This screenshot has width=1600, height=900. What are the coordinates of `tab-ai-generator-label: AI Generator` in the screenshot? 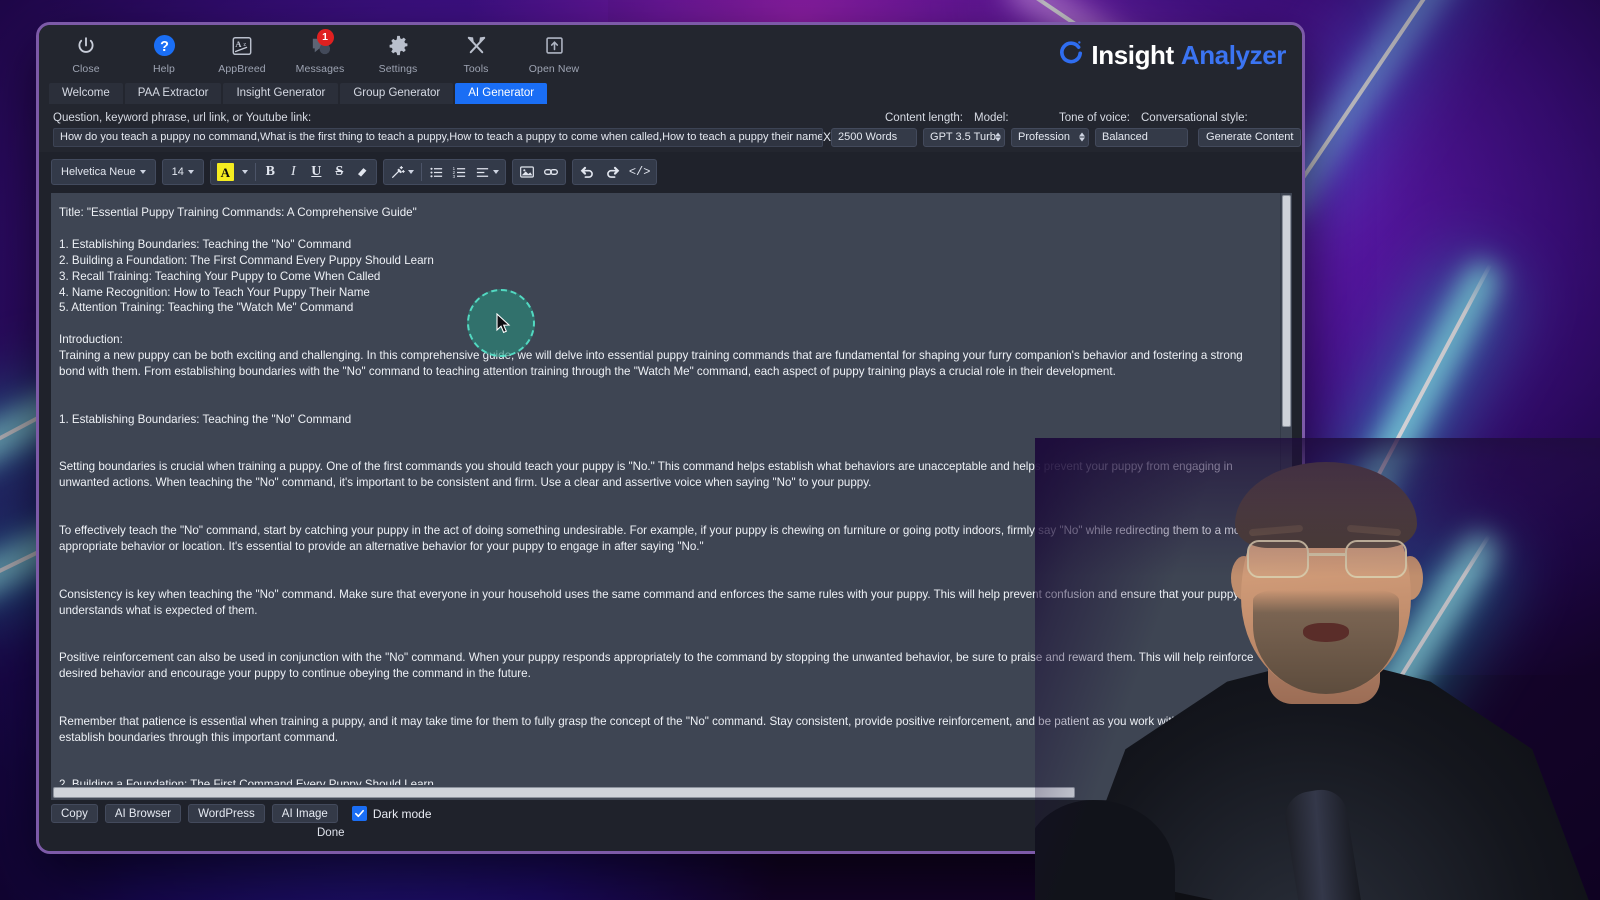 It's located at (501, 92).